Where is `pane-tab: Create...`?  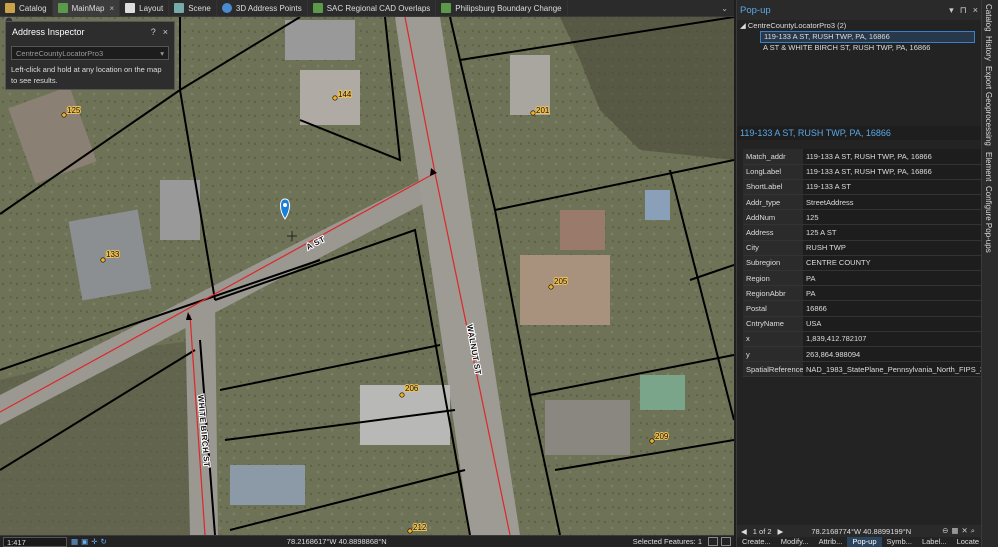 pane-tab: Create... is located at coordinates (756, 542).